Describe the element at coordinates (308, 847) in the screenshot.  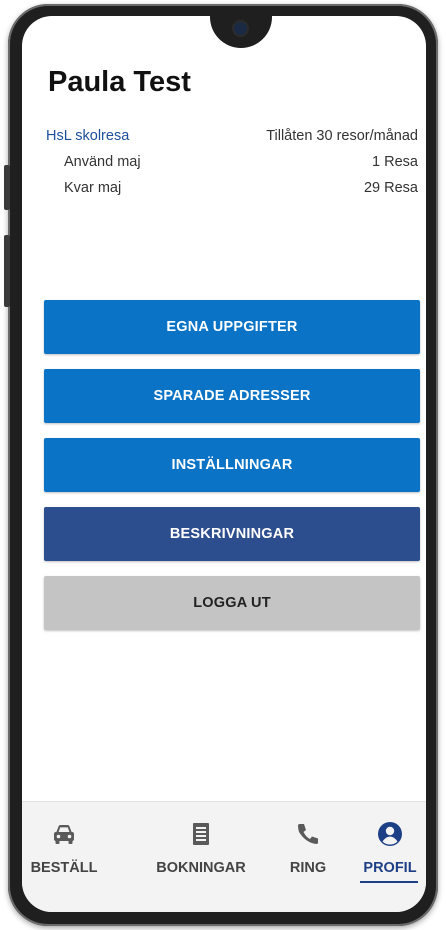
I see `nav-item-ring: RING` at that location.